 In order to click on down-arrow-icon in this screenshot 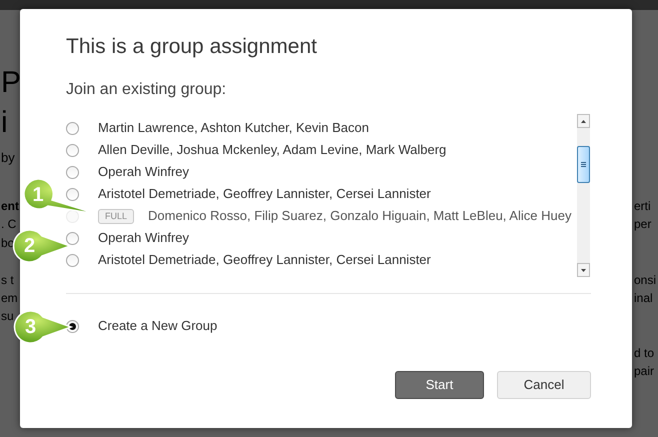, I will do `click(583, 270)`.